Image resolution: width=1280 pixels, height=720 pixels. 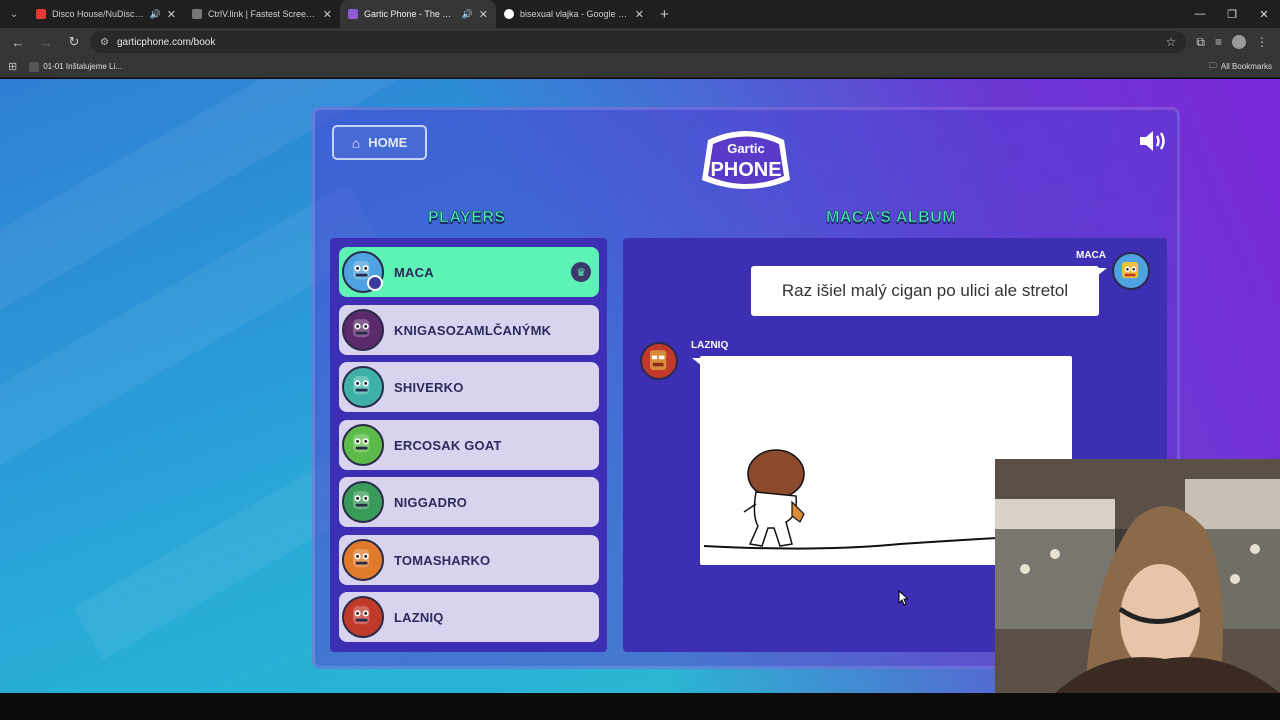 I want to click on tab-title: Gartic Phone - The Telepho, so click(x=410, y=14).